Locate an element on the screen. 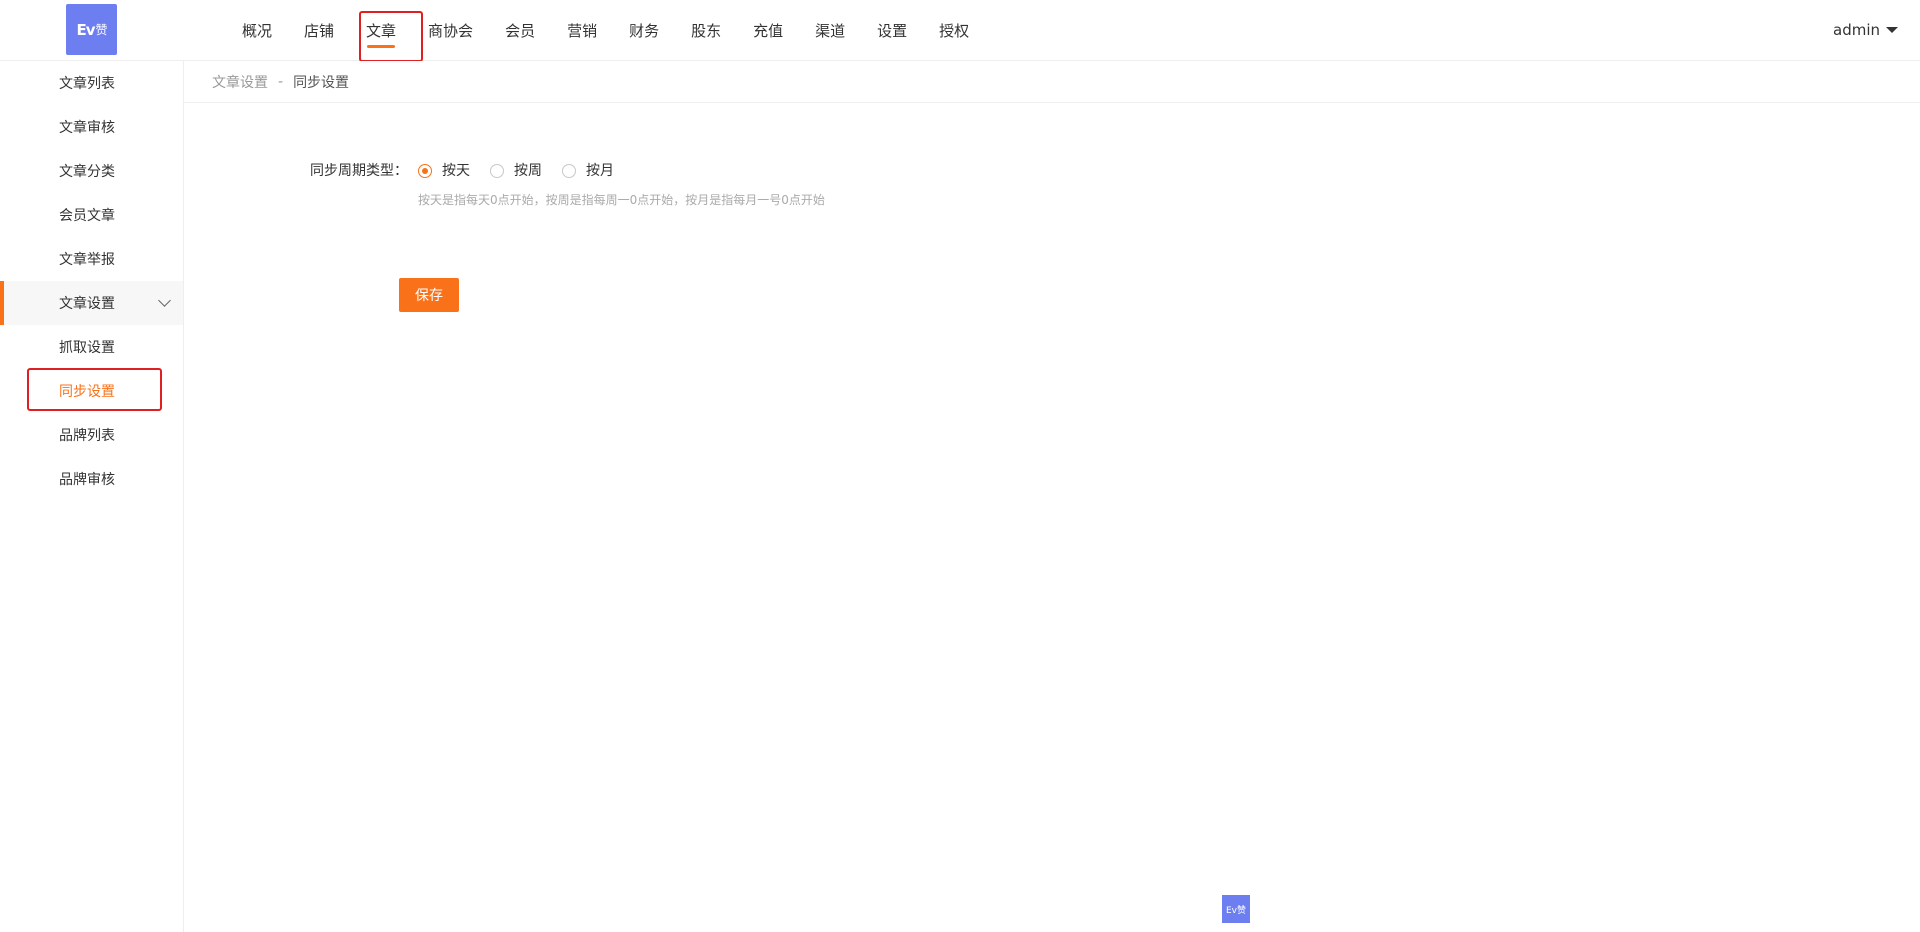  nav-item-channel: 渠道 is located at coordinates (830, 30).